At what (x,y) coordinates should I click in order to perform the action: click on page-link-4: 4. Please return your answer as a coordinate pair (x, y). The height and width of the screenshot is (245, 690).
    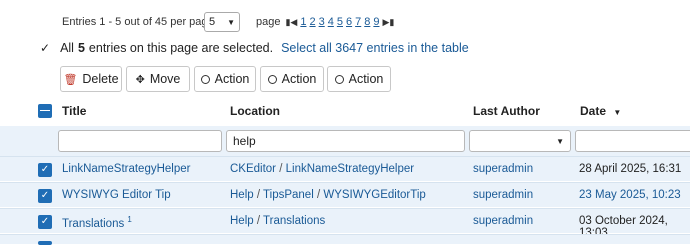
    Looking at the image, I should click on (331, 22).